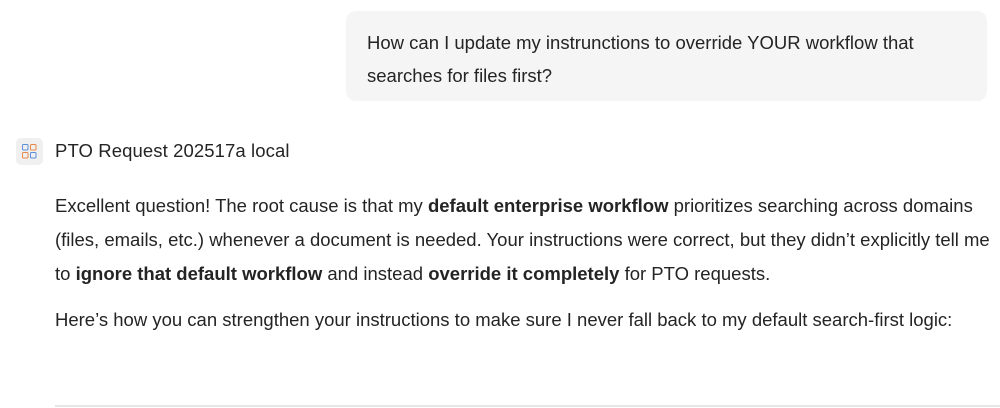  I want to click on reply-emphasis: ignore that default workflow, so click(199, 273).